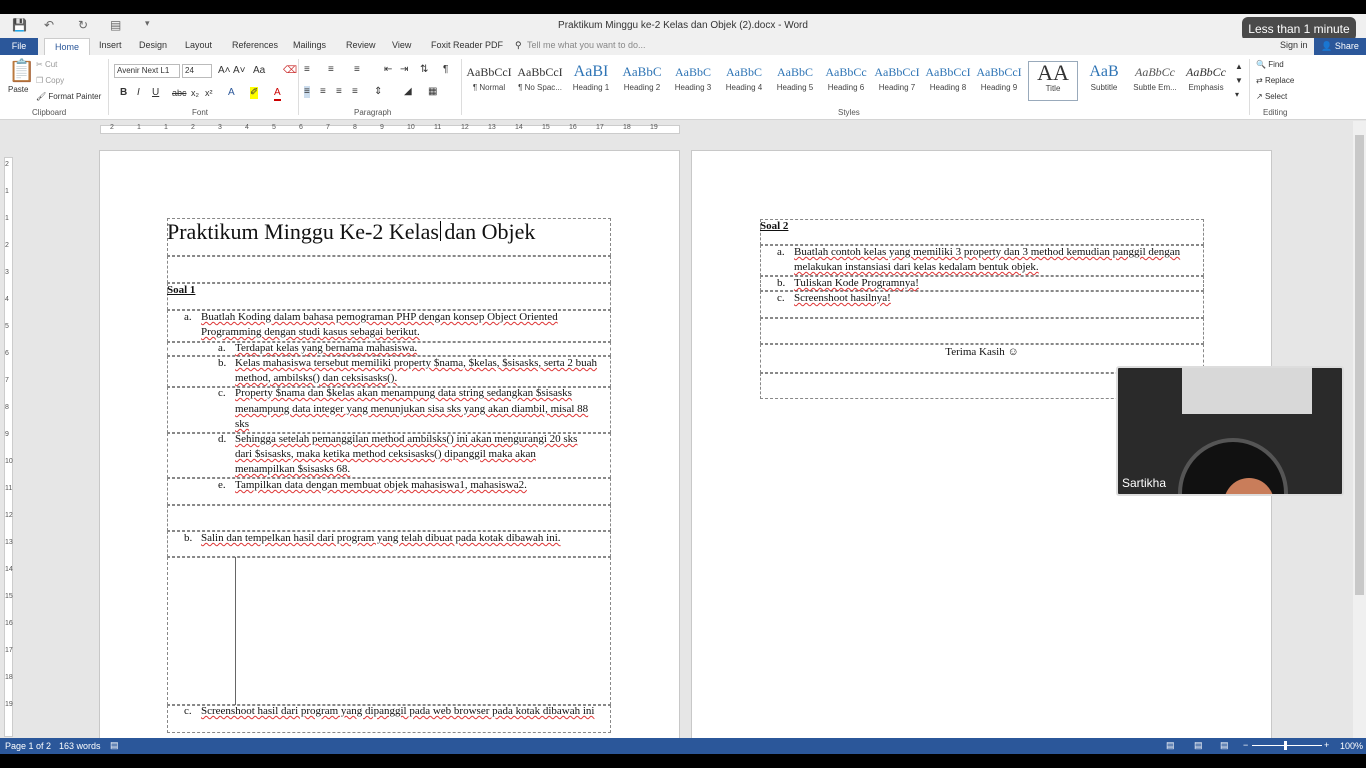  I want to click on style-heading-7: AaBbCcI Heading 7, so click(897, 81).